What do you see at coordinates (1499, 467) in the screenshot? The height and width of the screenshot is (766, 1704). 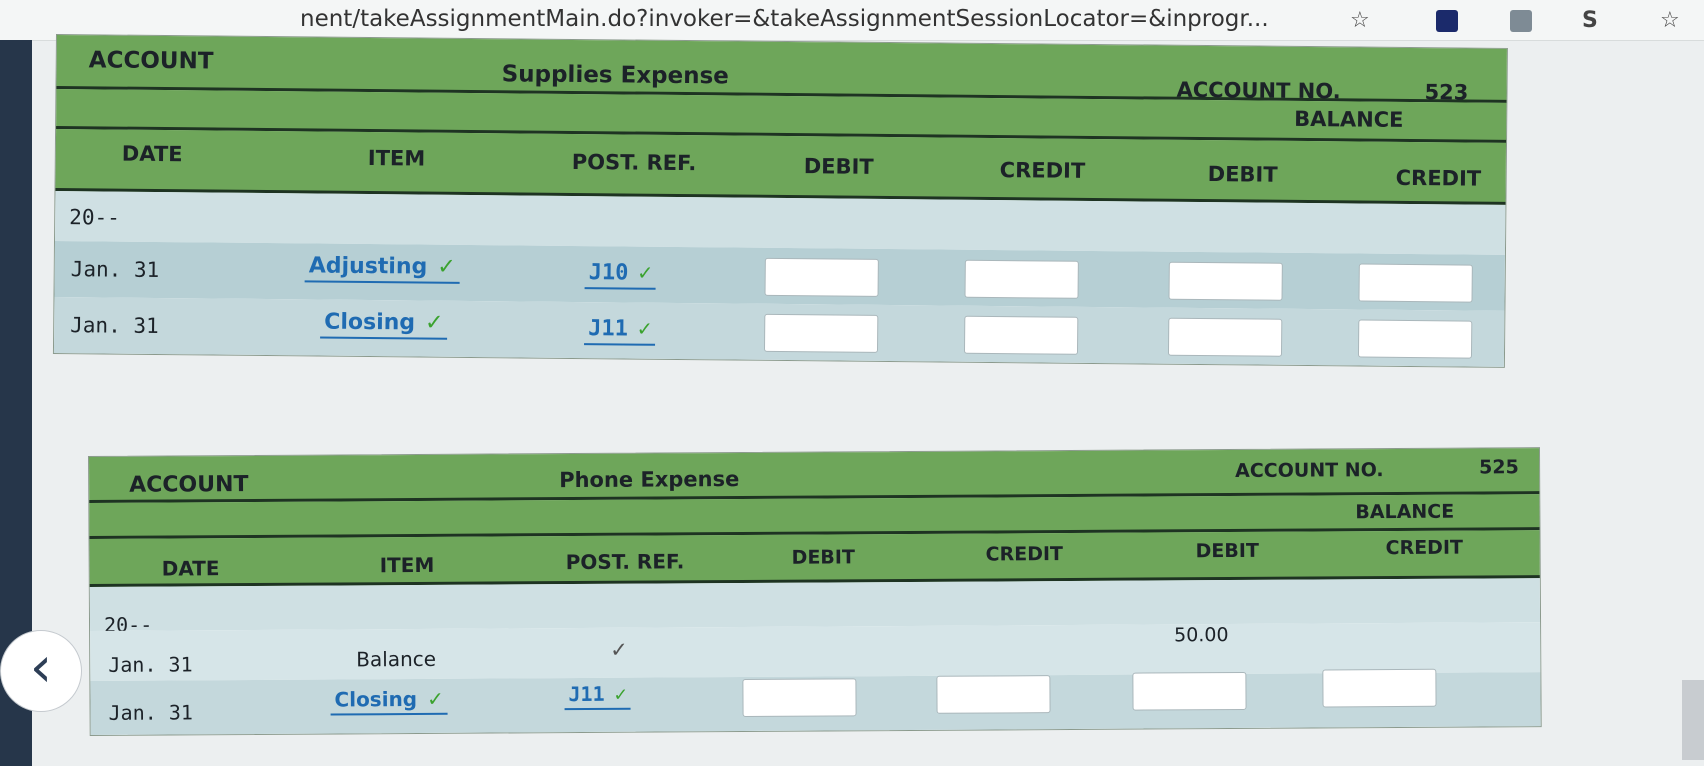 I see `account-no: 525` at bounding box center [1499, 467].